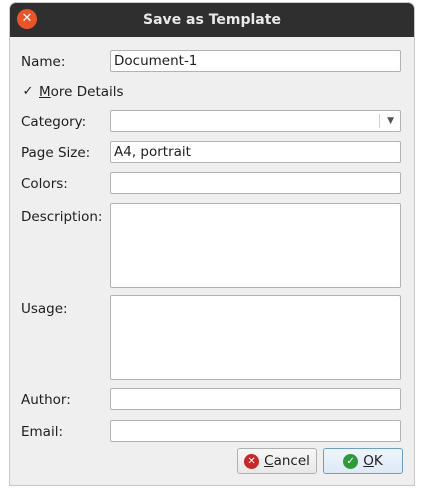 Image resolution: width=424 pixels, height=495 pixels. I want to click on more-details-label: More Details, so click(81, 92).